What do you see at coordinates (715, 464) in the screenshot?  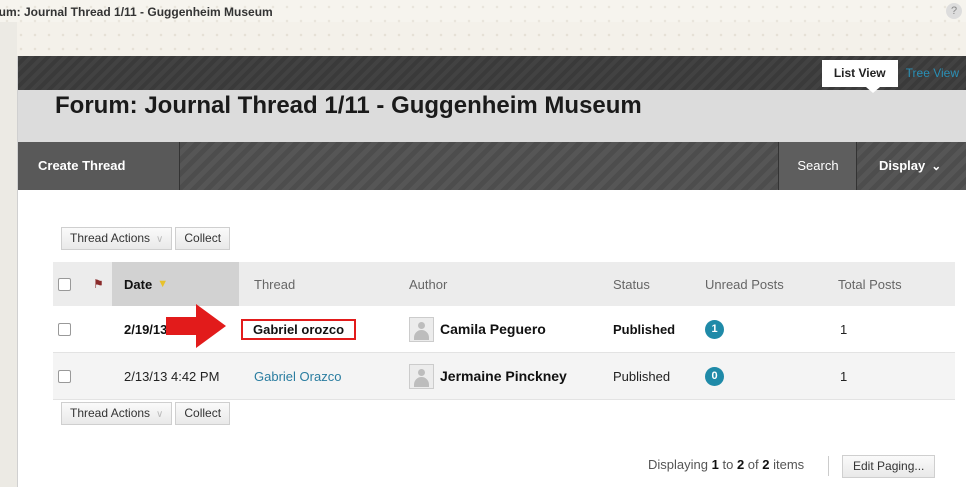 I see `paging-from: 1` at bounding box center [715, 464].